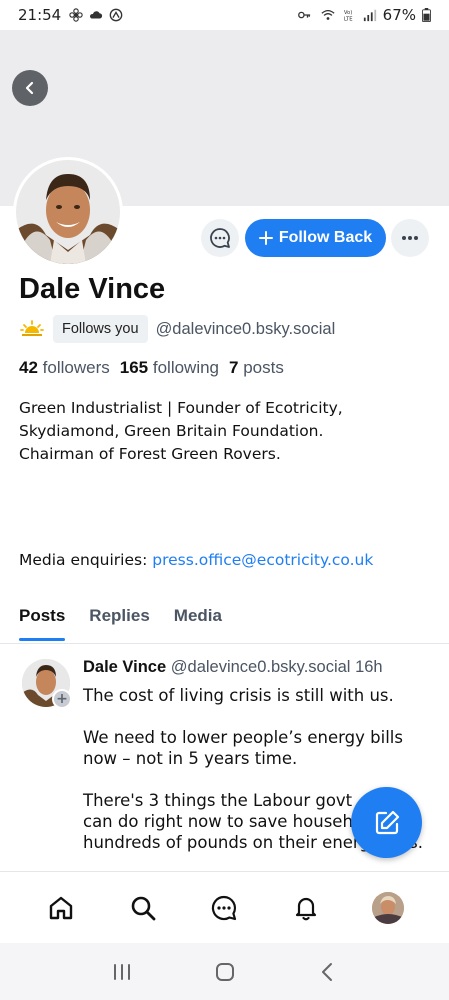 The width and height of the screenshot is (449, 1000). I want to click on profile-photo, so click(68, 212).